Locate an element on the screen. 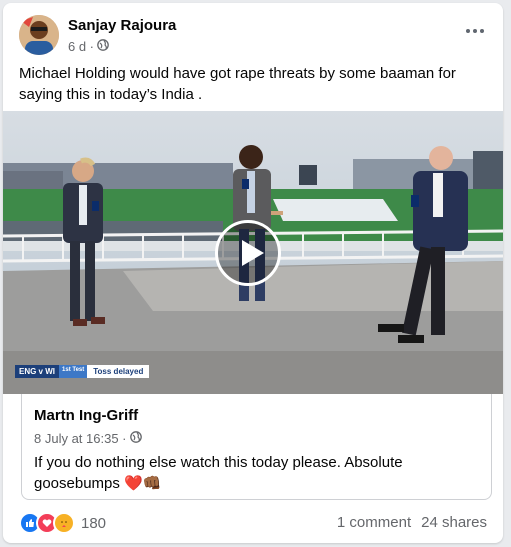 The height and width of the screenshot is (547, 511). post-time: 6 d · is located at coordinates (81, 46).